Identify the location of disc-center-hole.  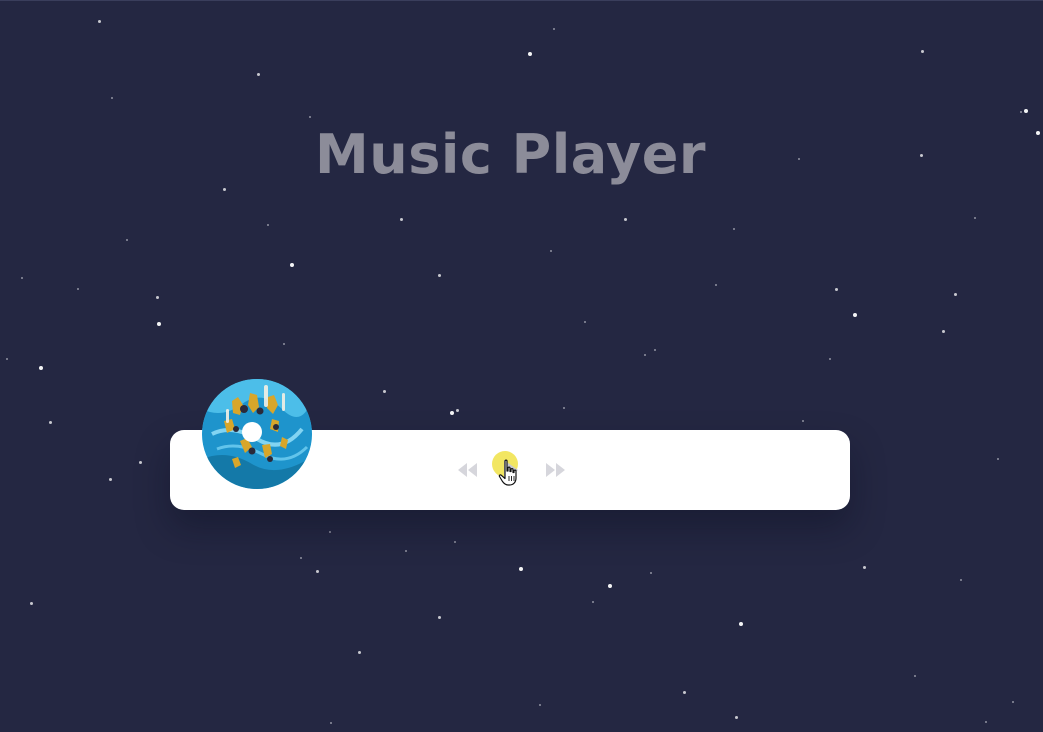
(252, 432).